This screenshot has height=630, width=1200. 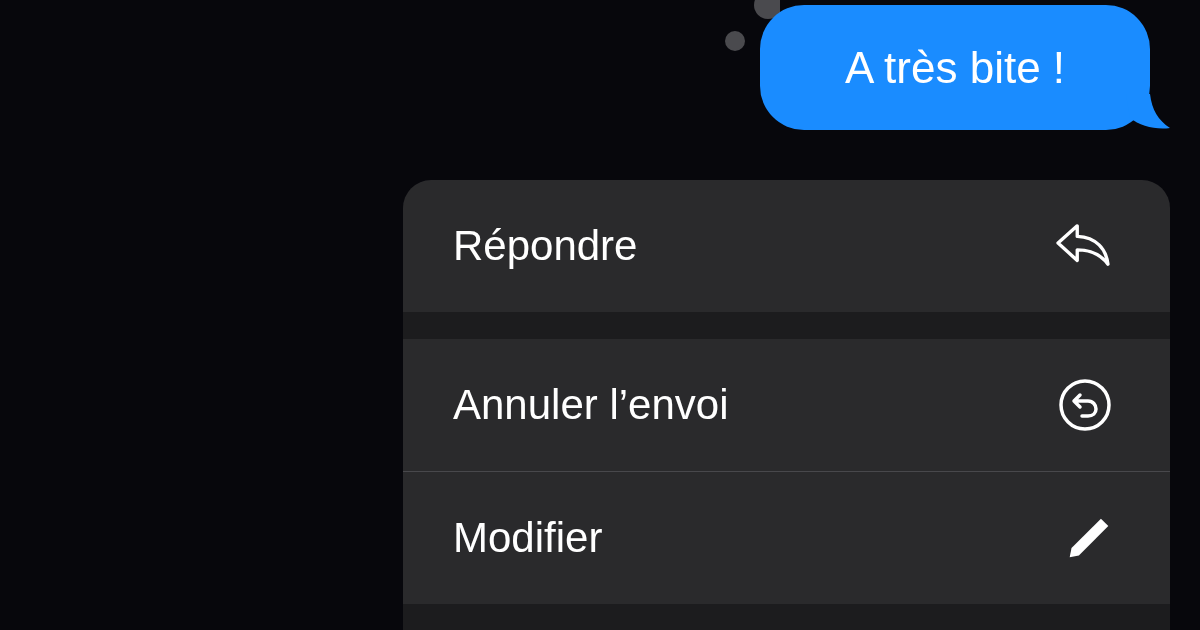 What do you see at coordinates (1085, 405) in the screenshot?
I see `undo-circle-icon` at bounding box center [1085, 405].